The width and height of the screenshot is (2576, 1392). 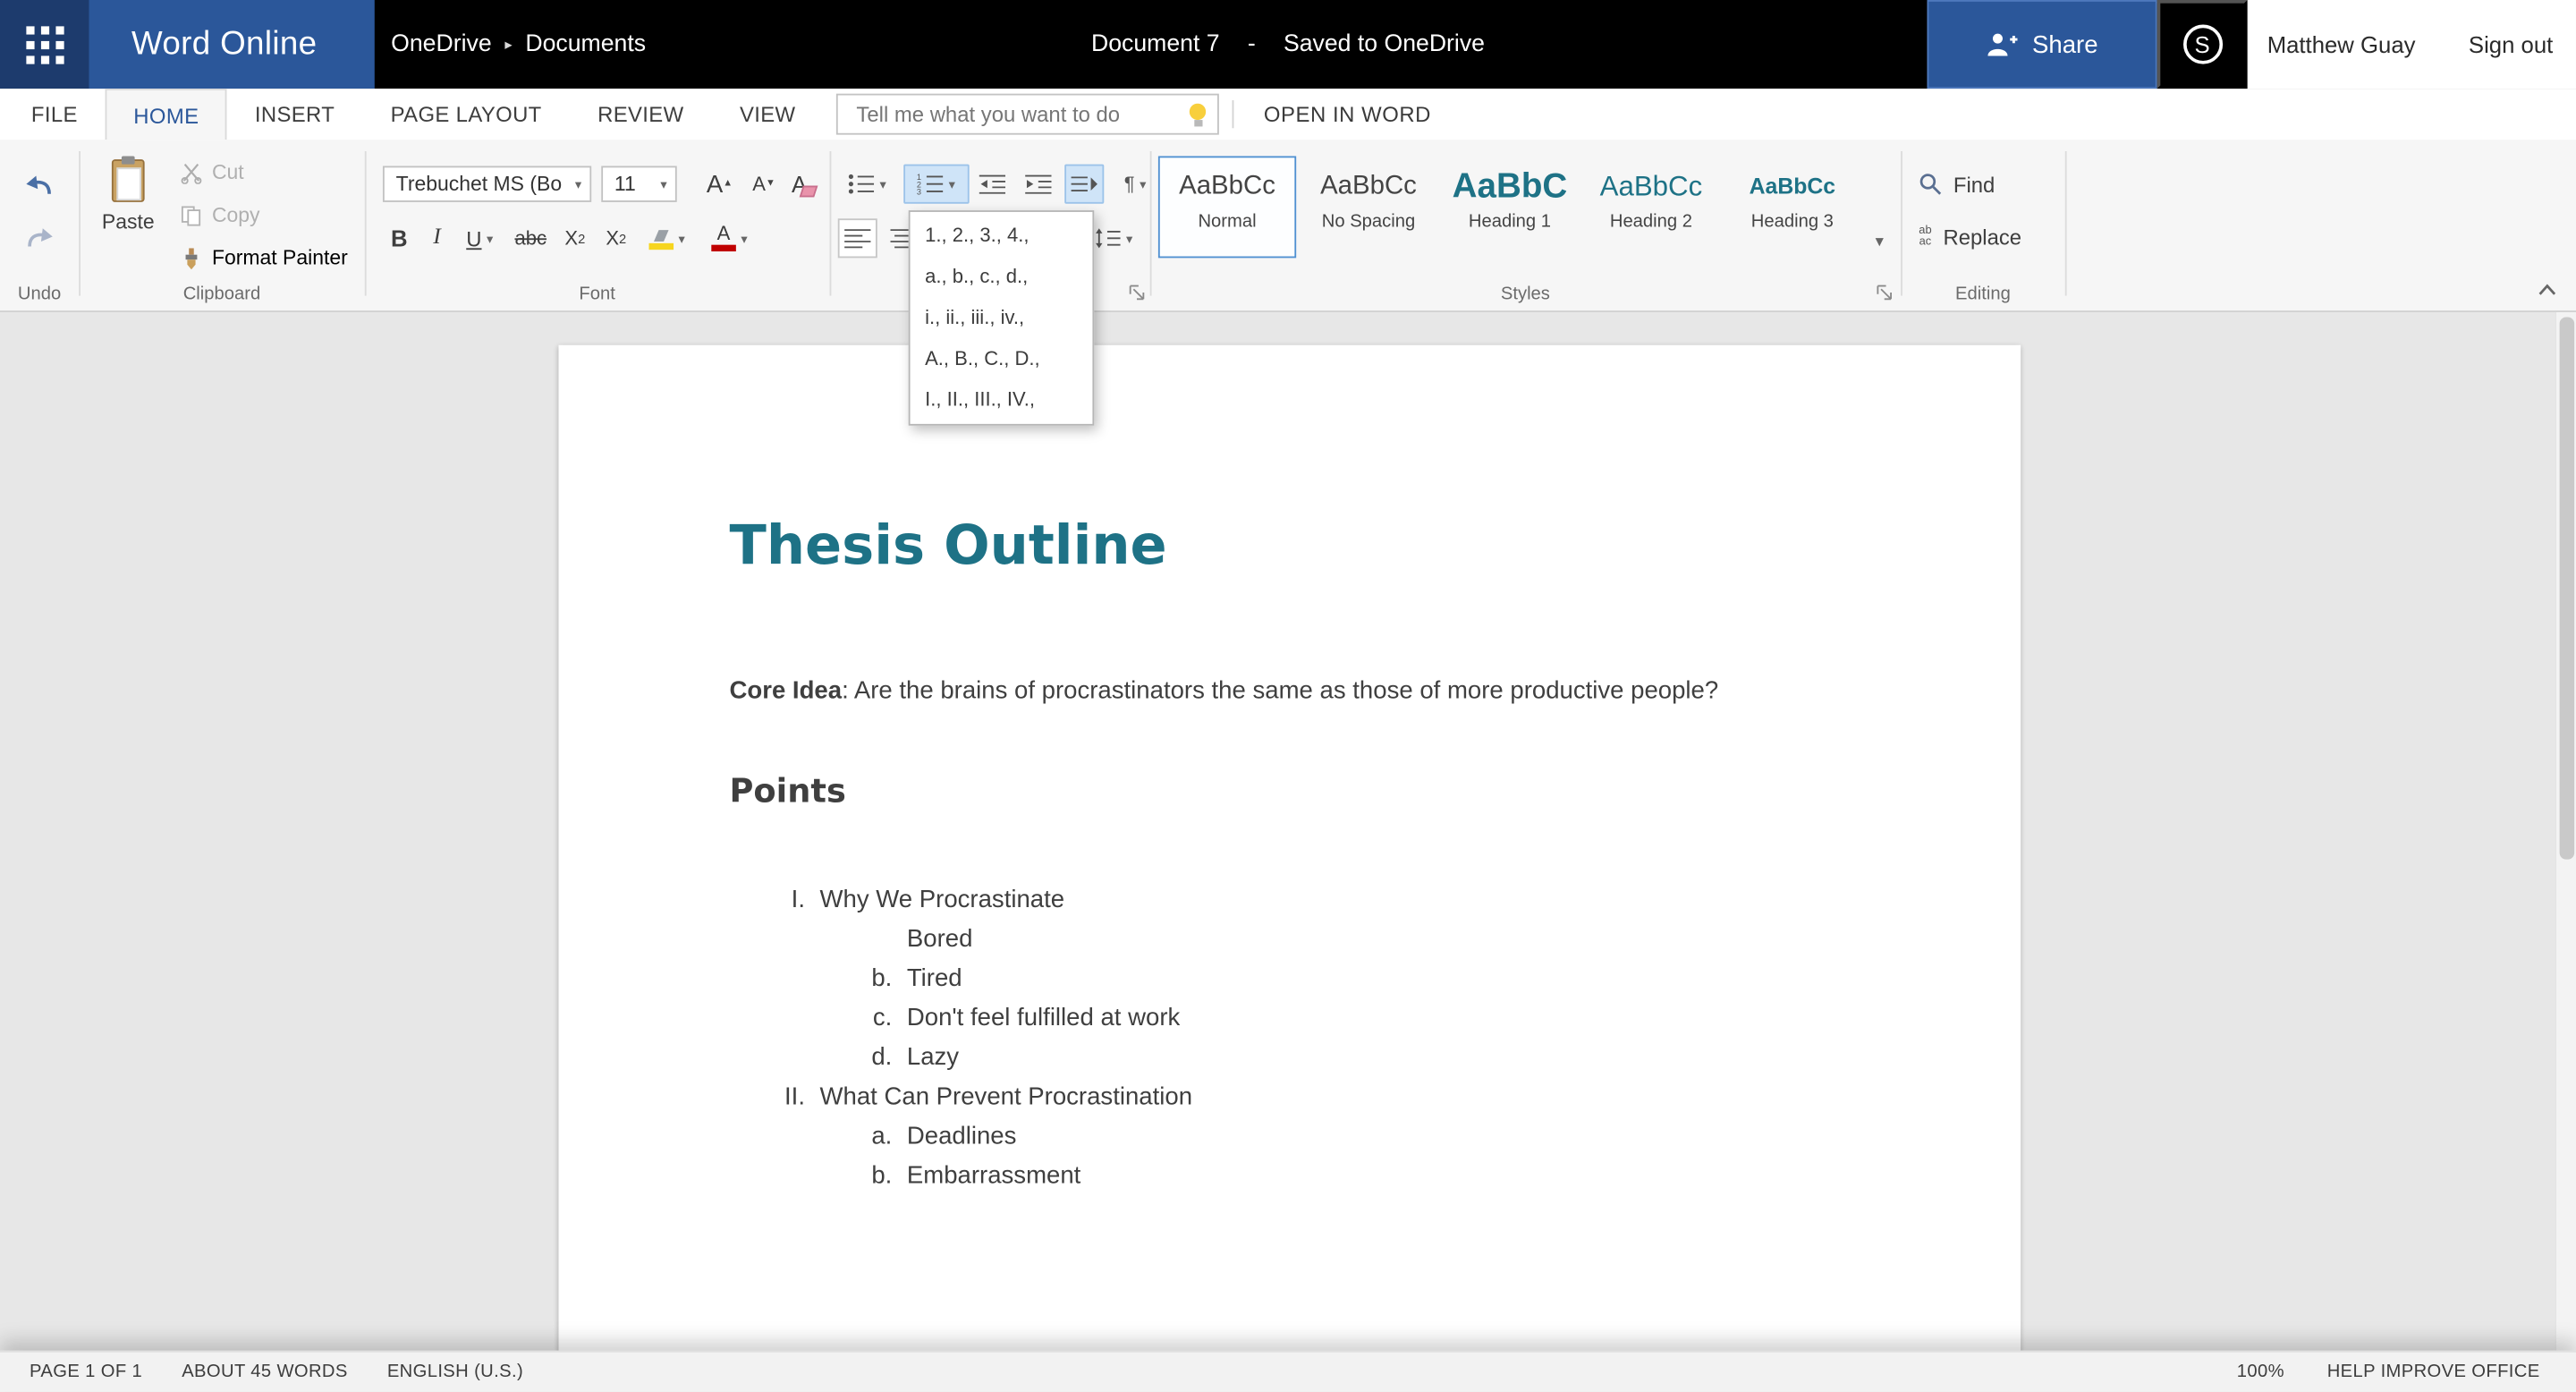 What do you see at coordinates (1651, 207) in the screenshot?
I see `style-heading-2: AaBbCc Heading 2` at bounding box center [1651, 207].